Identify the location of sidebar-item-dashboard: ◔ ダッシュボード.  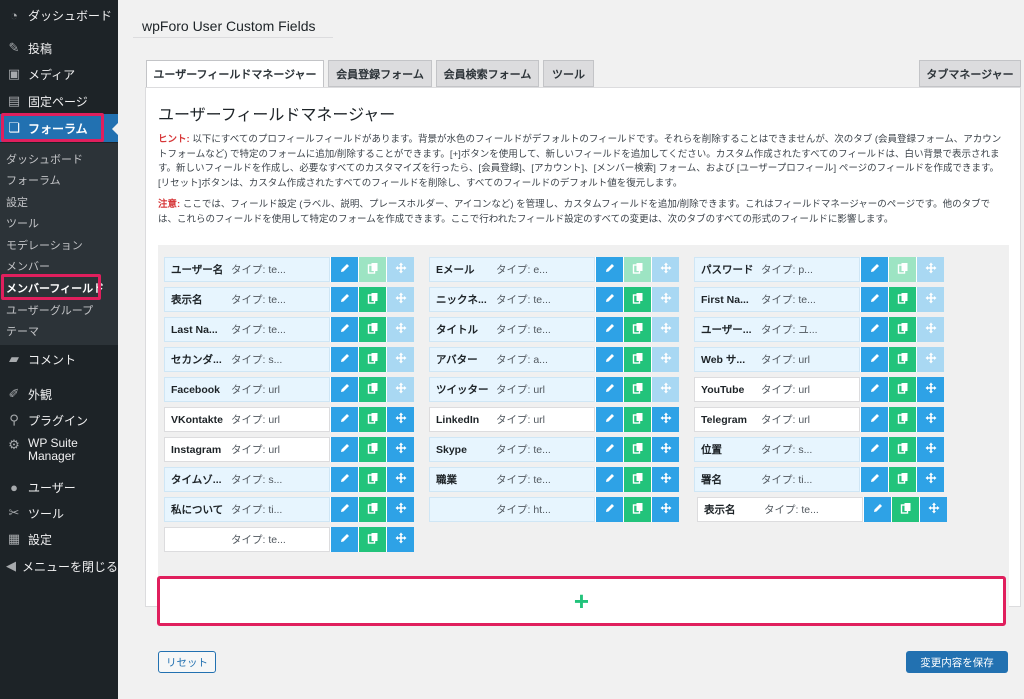
(59, 15).